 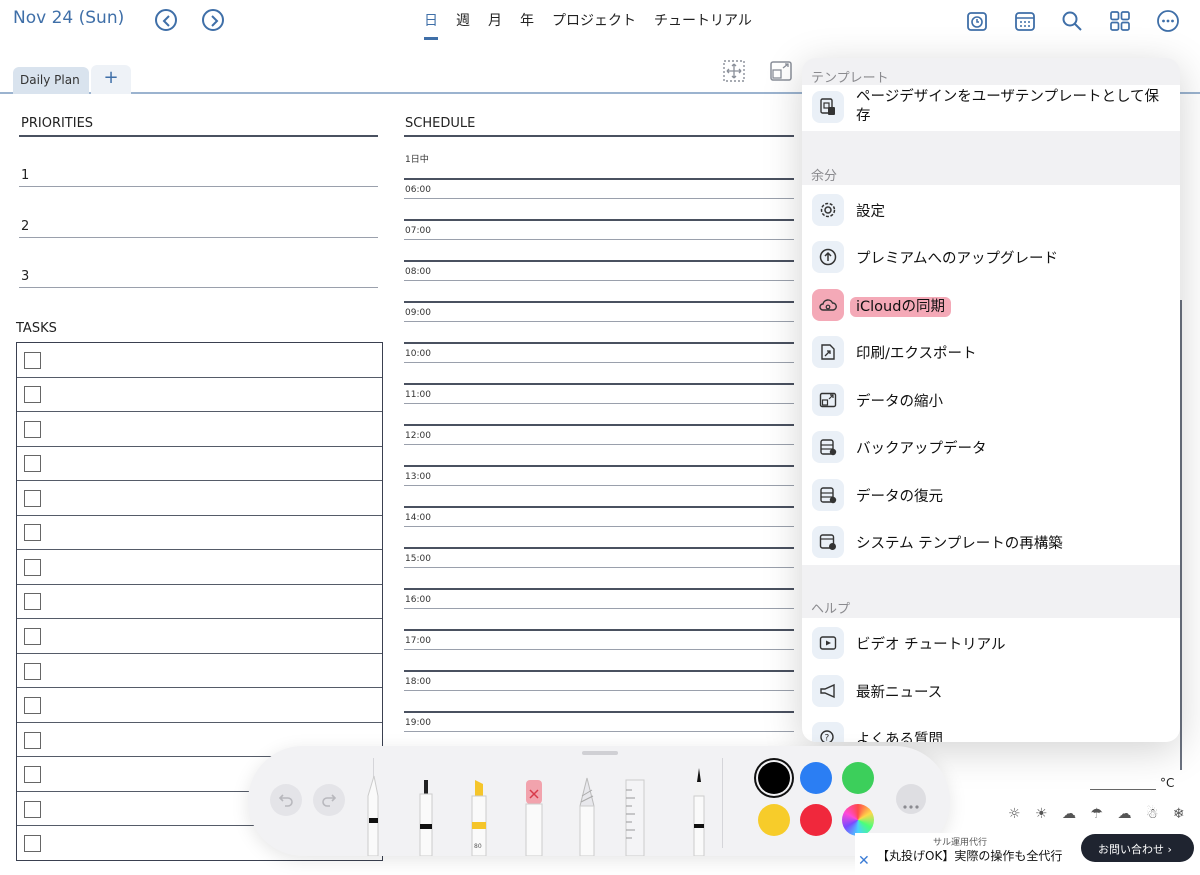 I want to click on shrink-icon, so click(x=828, y=400).